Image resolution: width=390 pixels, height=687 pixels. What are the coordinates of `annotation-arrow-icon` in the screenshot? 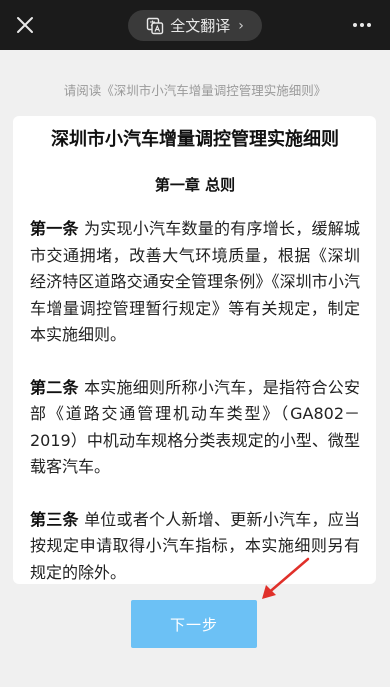 It's located at (286, 578).